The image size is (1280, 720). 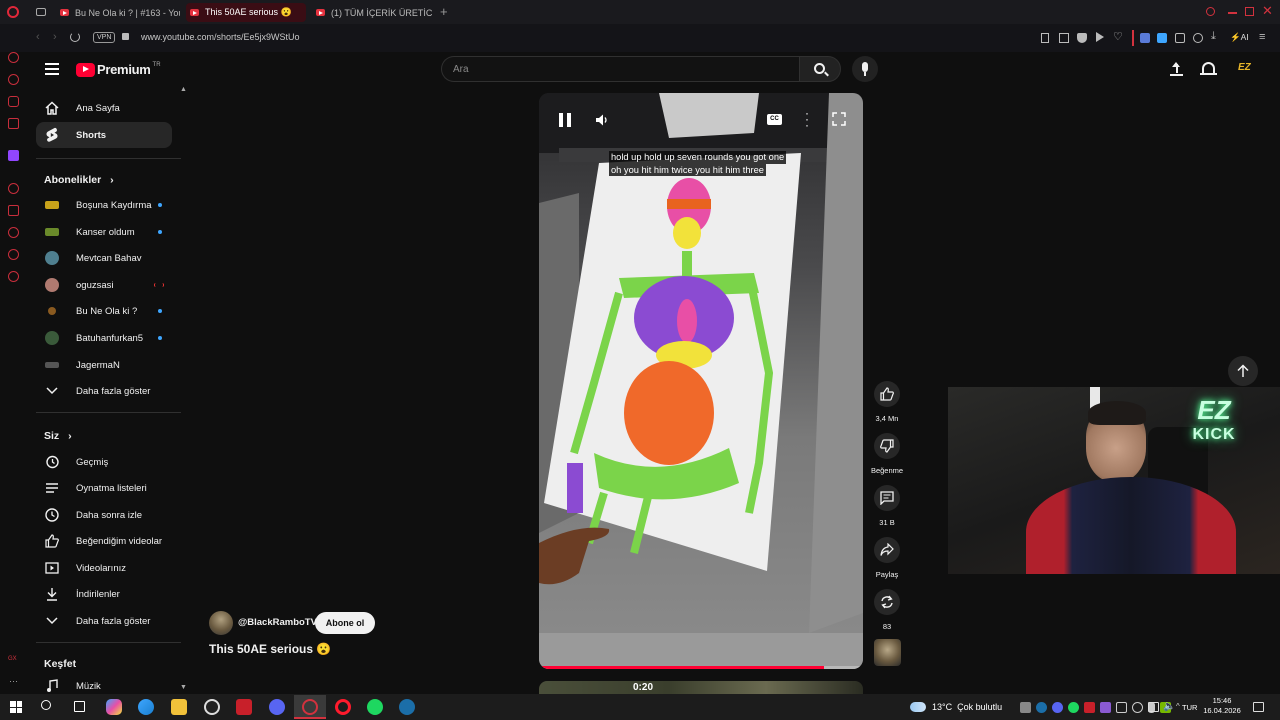 I want to click on forward-icon: ›, so click(x=55, y=37).